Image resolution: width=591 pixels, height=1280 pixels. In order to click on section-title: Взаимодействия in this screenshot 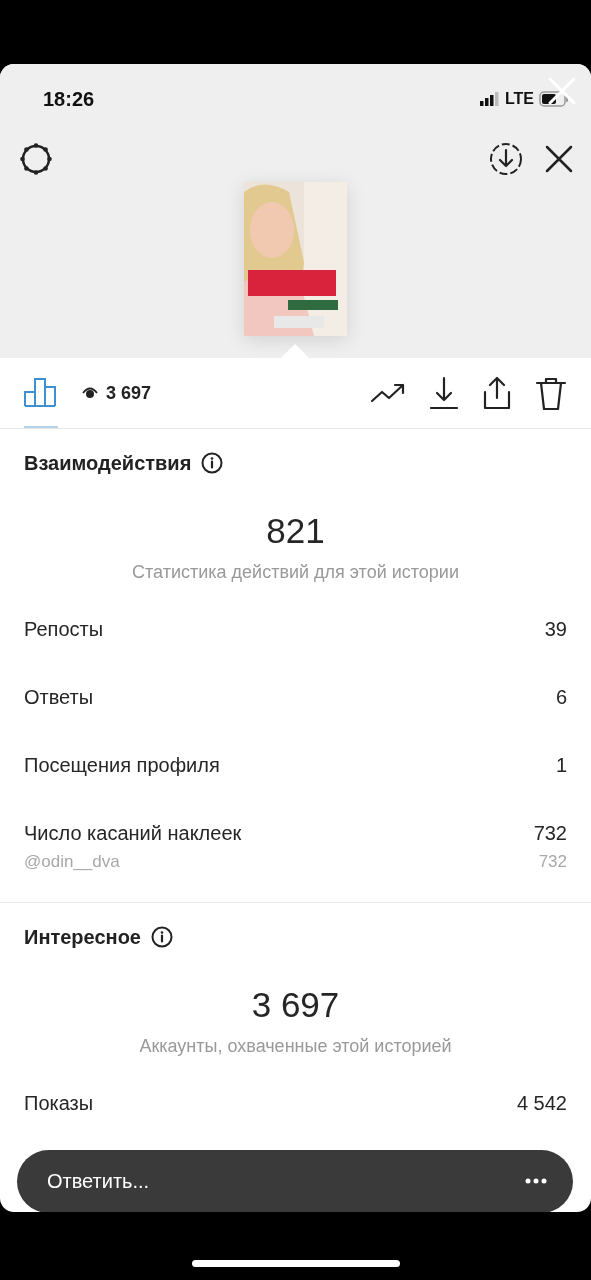, I will do `click(108, 463)`.